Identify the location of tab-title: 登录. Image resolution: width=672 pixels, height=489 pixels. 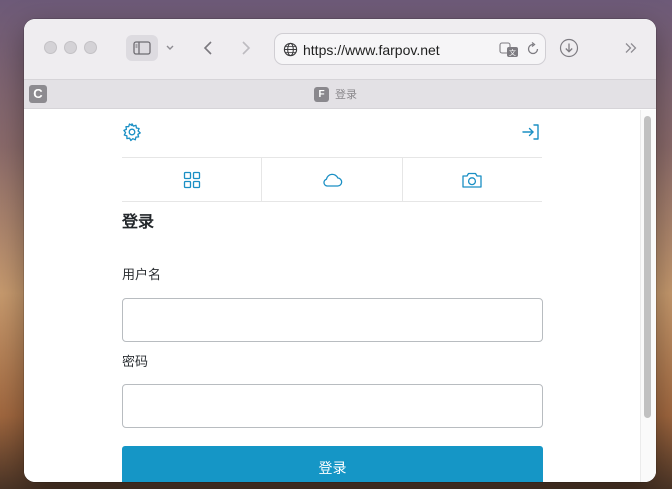
(346, 95).